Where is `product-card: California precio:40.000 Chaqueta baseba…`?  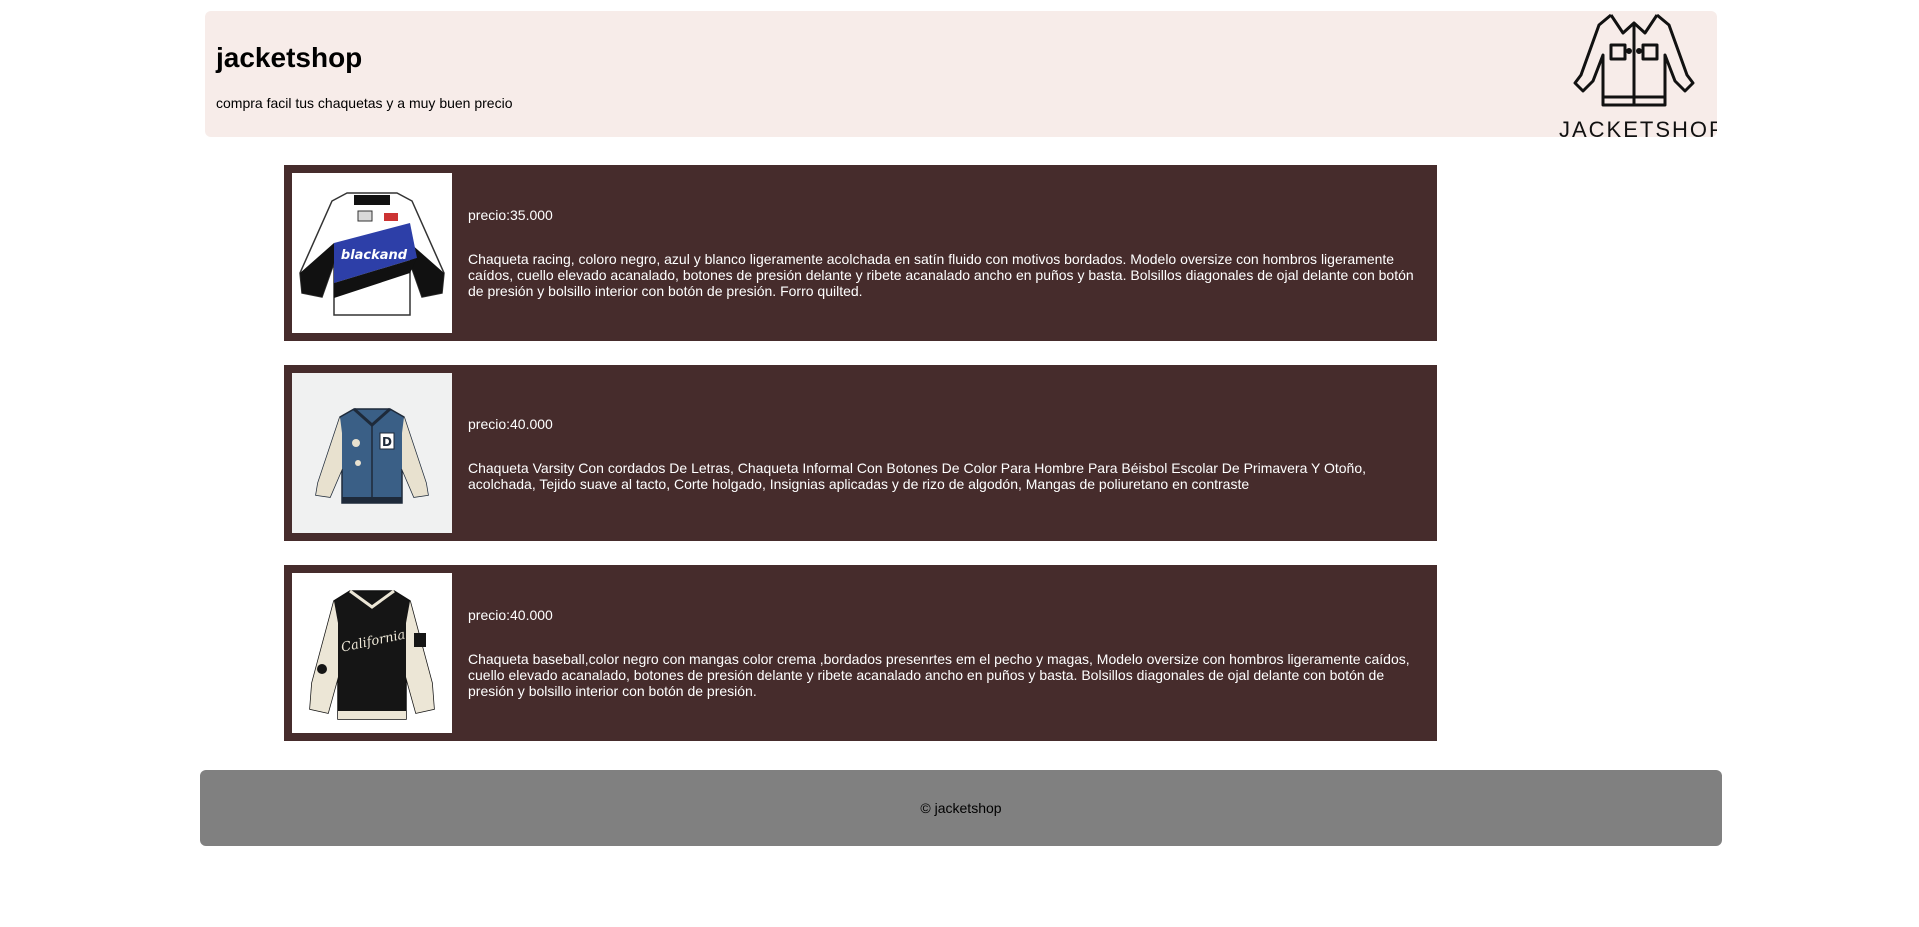
product-card: California precio:40.000 Chaqueta baseba… is located at coordinates (860, 653).